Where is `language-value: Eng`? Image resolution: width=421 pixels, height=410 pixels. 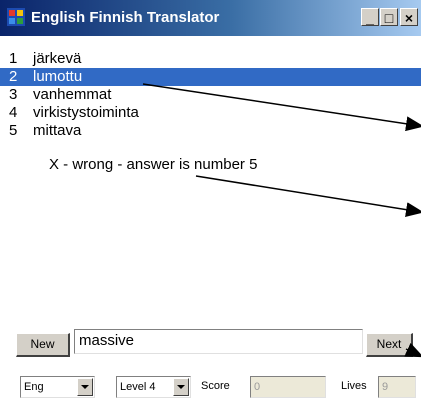 language-value: Eng is located at coordinates (34, 387).